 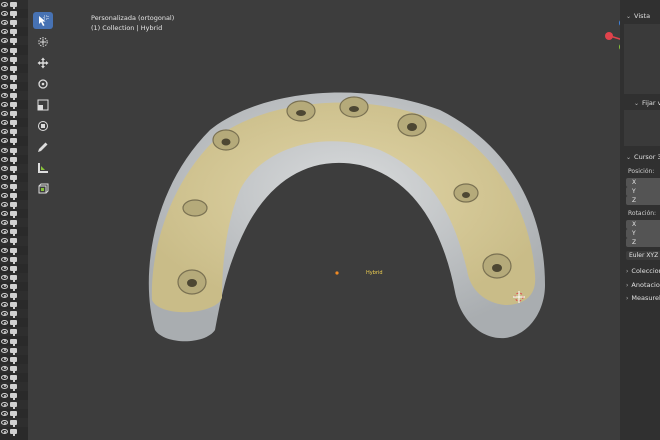 What do you see at coordinates (643, 255) in the screenshot?
I see `rotation-mode-select: Euler XYZ` at bounding box center [643, 255].